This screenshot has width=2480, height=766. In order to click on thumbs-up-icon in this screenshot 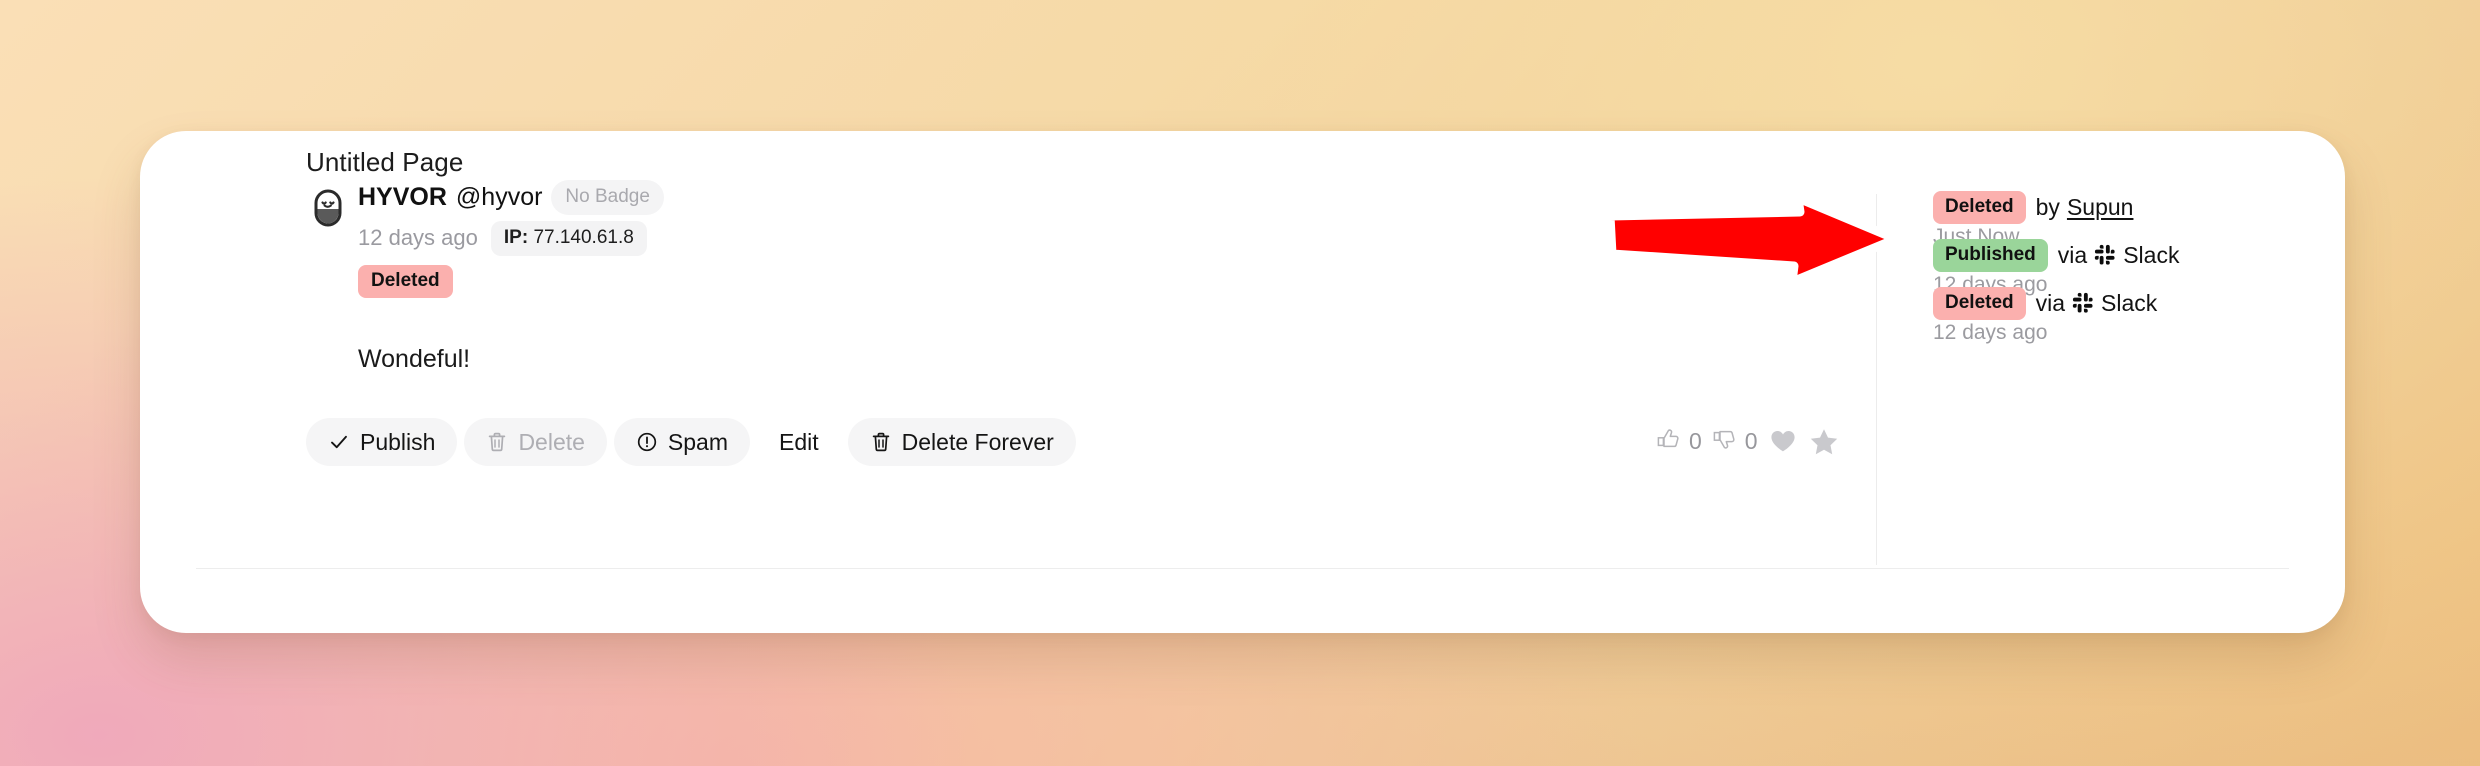, I will do `click(1669, 441)`.